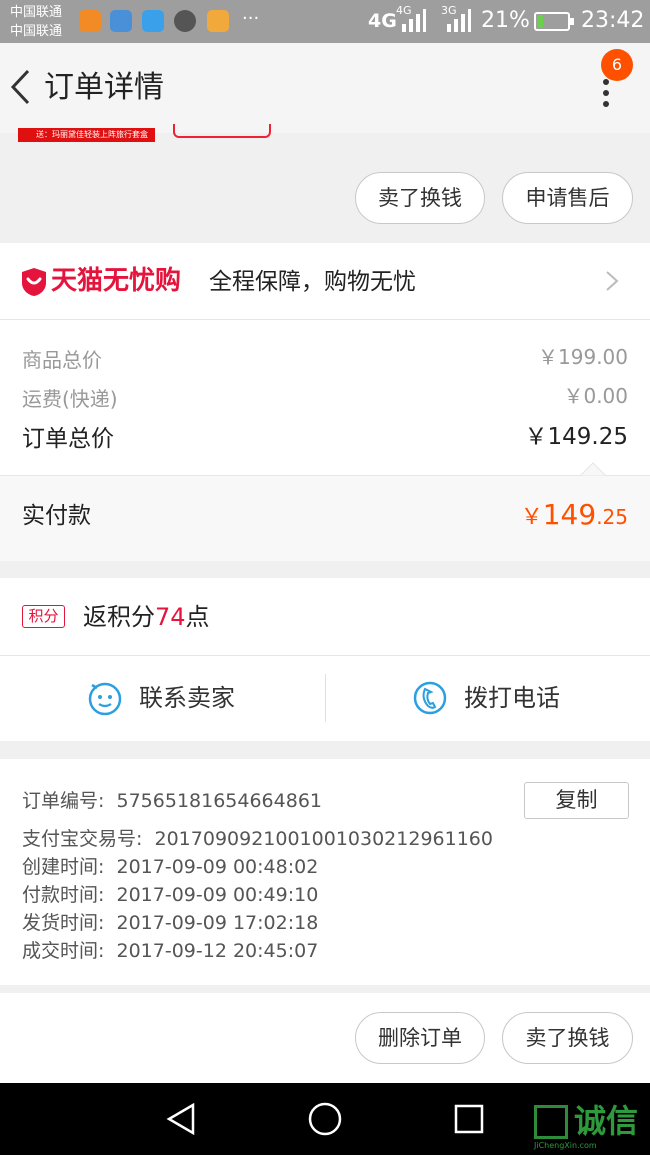 The width and height of the screenshot is (650, 1155). What do you see at coordinates (617, 65) in the screenshot?
I see `message-count-badge: 6` at bounding box center [617, 65].